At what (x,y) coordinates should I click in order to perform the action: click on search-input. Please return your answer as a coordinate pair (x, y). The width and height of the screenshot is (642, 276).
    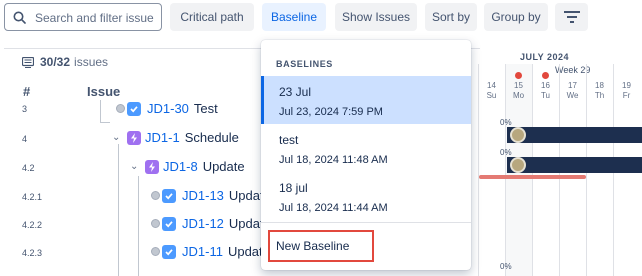
    Looking at the image, I should click on (97, 17).